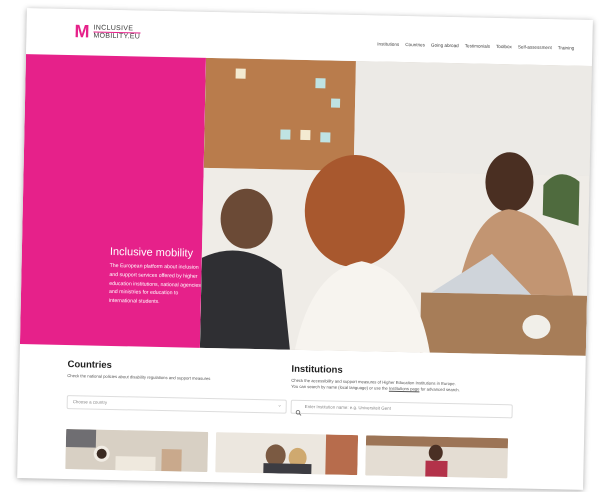 This screenshot has width=605, height=492. I want to click on logo-text: INCLUSIVE MOBILITY.EU, so click(117, 32).